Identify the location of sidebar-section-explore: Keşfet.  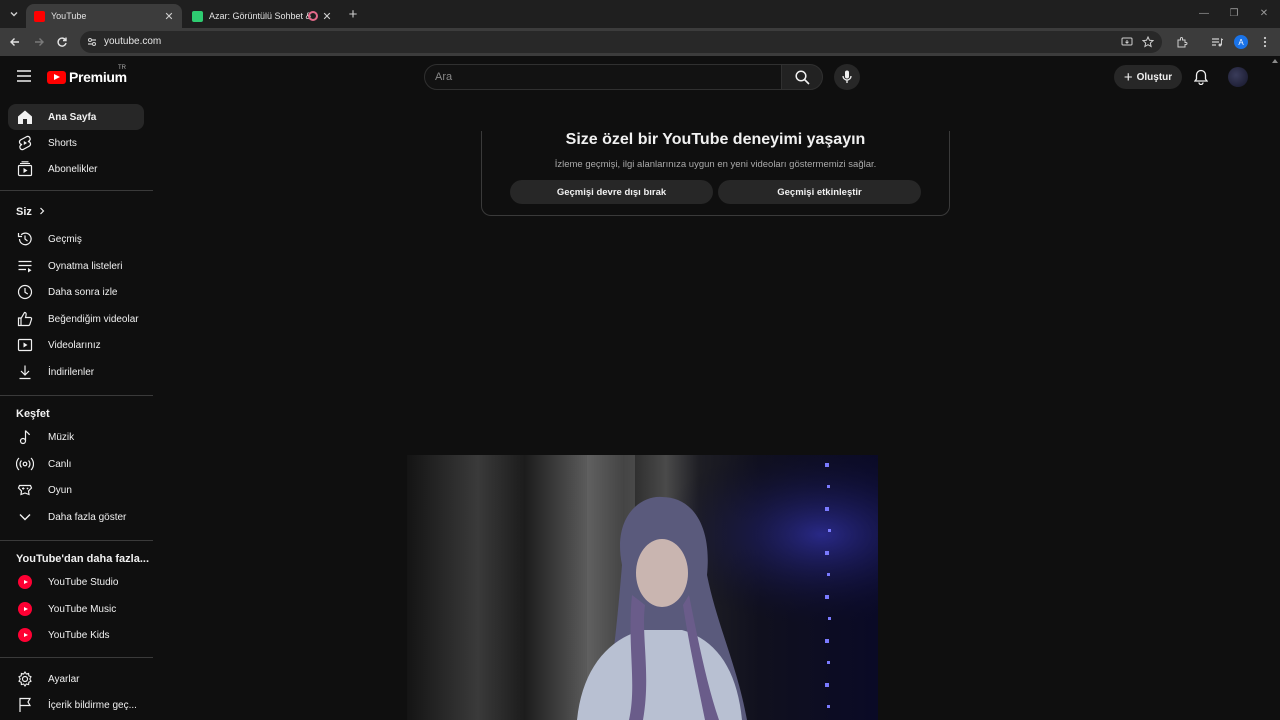
(33, 414).